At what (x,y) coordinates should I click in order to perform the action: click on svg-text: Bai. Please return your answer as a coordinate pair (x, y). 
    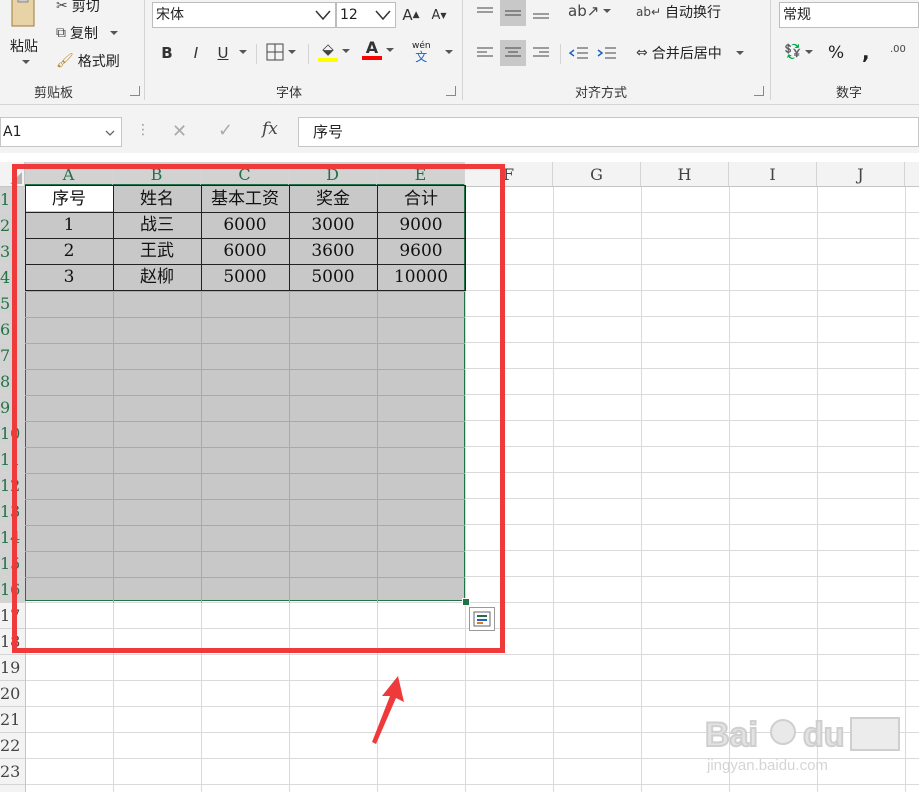
    Looking at the image, I should click on (731, 735).